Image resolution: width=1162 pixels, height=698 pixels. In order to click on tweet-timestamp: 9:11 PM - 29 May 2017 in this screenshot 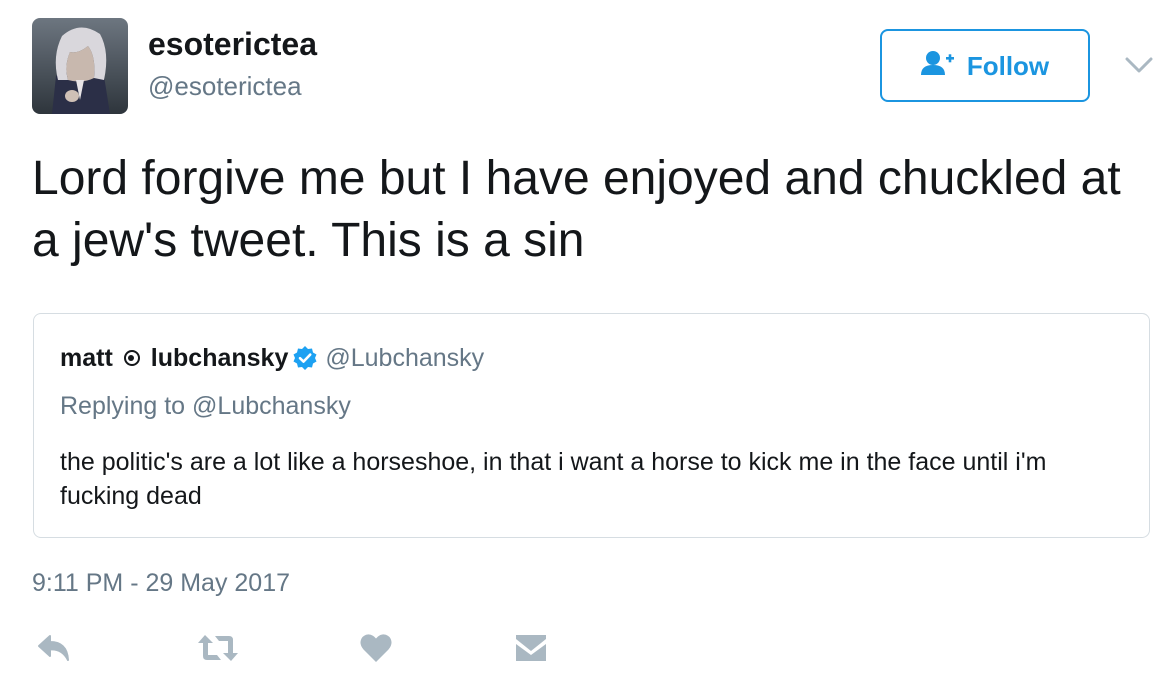, I will do `click(161, 583)`.